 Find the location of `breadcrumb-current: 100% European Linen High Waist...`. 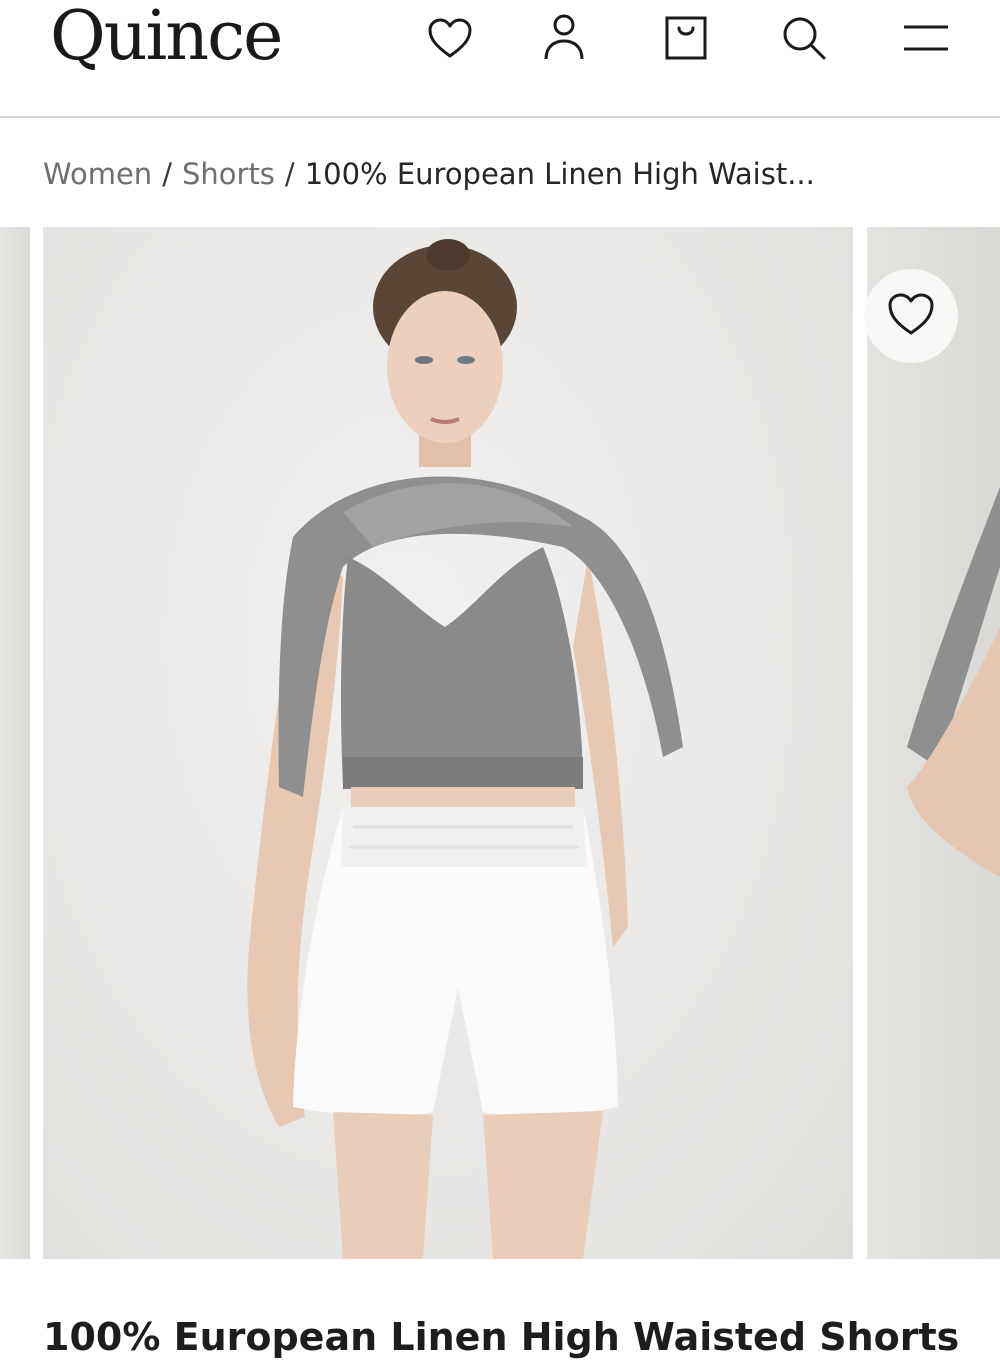

breadcrumb-current: 100% European Linen High Waist... is located at coordinates (559, 174).